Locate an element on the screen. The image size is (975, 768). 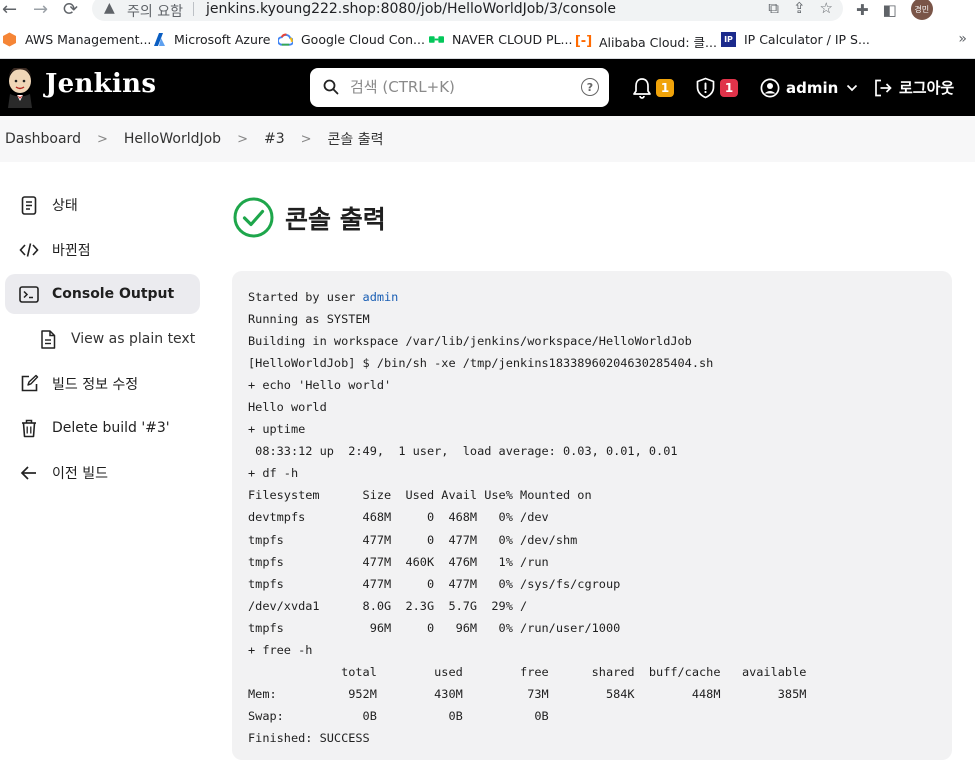
page-header: 콘솔 출력 is located at coordinates (309, 217).